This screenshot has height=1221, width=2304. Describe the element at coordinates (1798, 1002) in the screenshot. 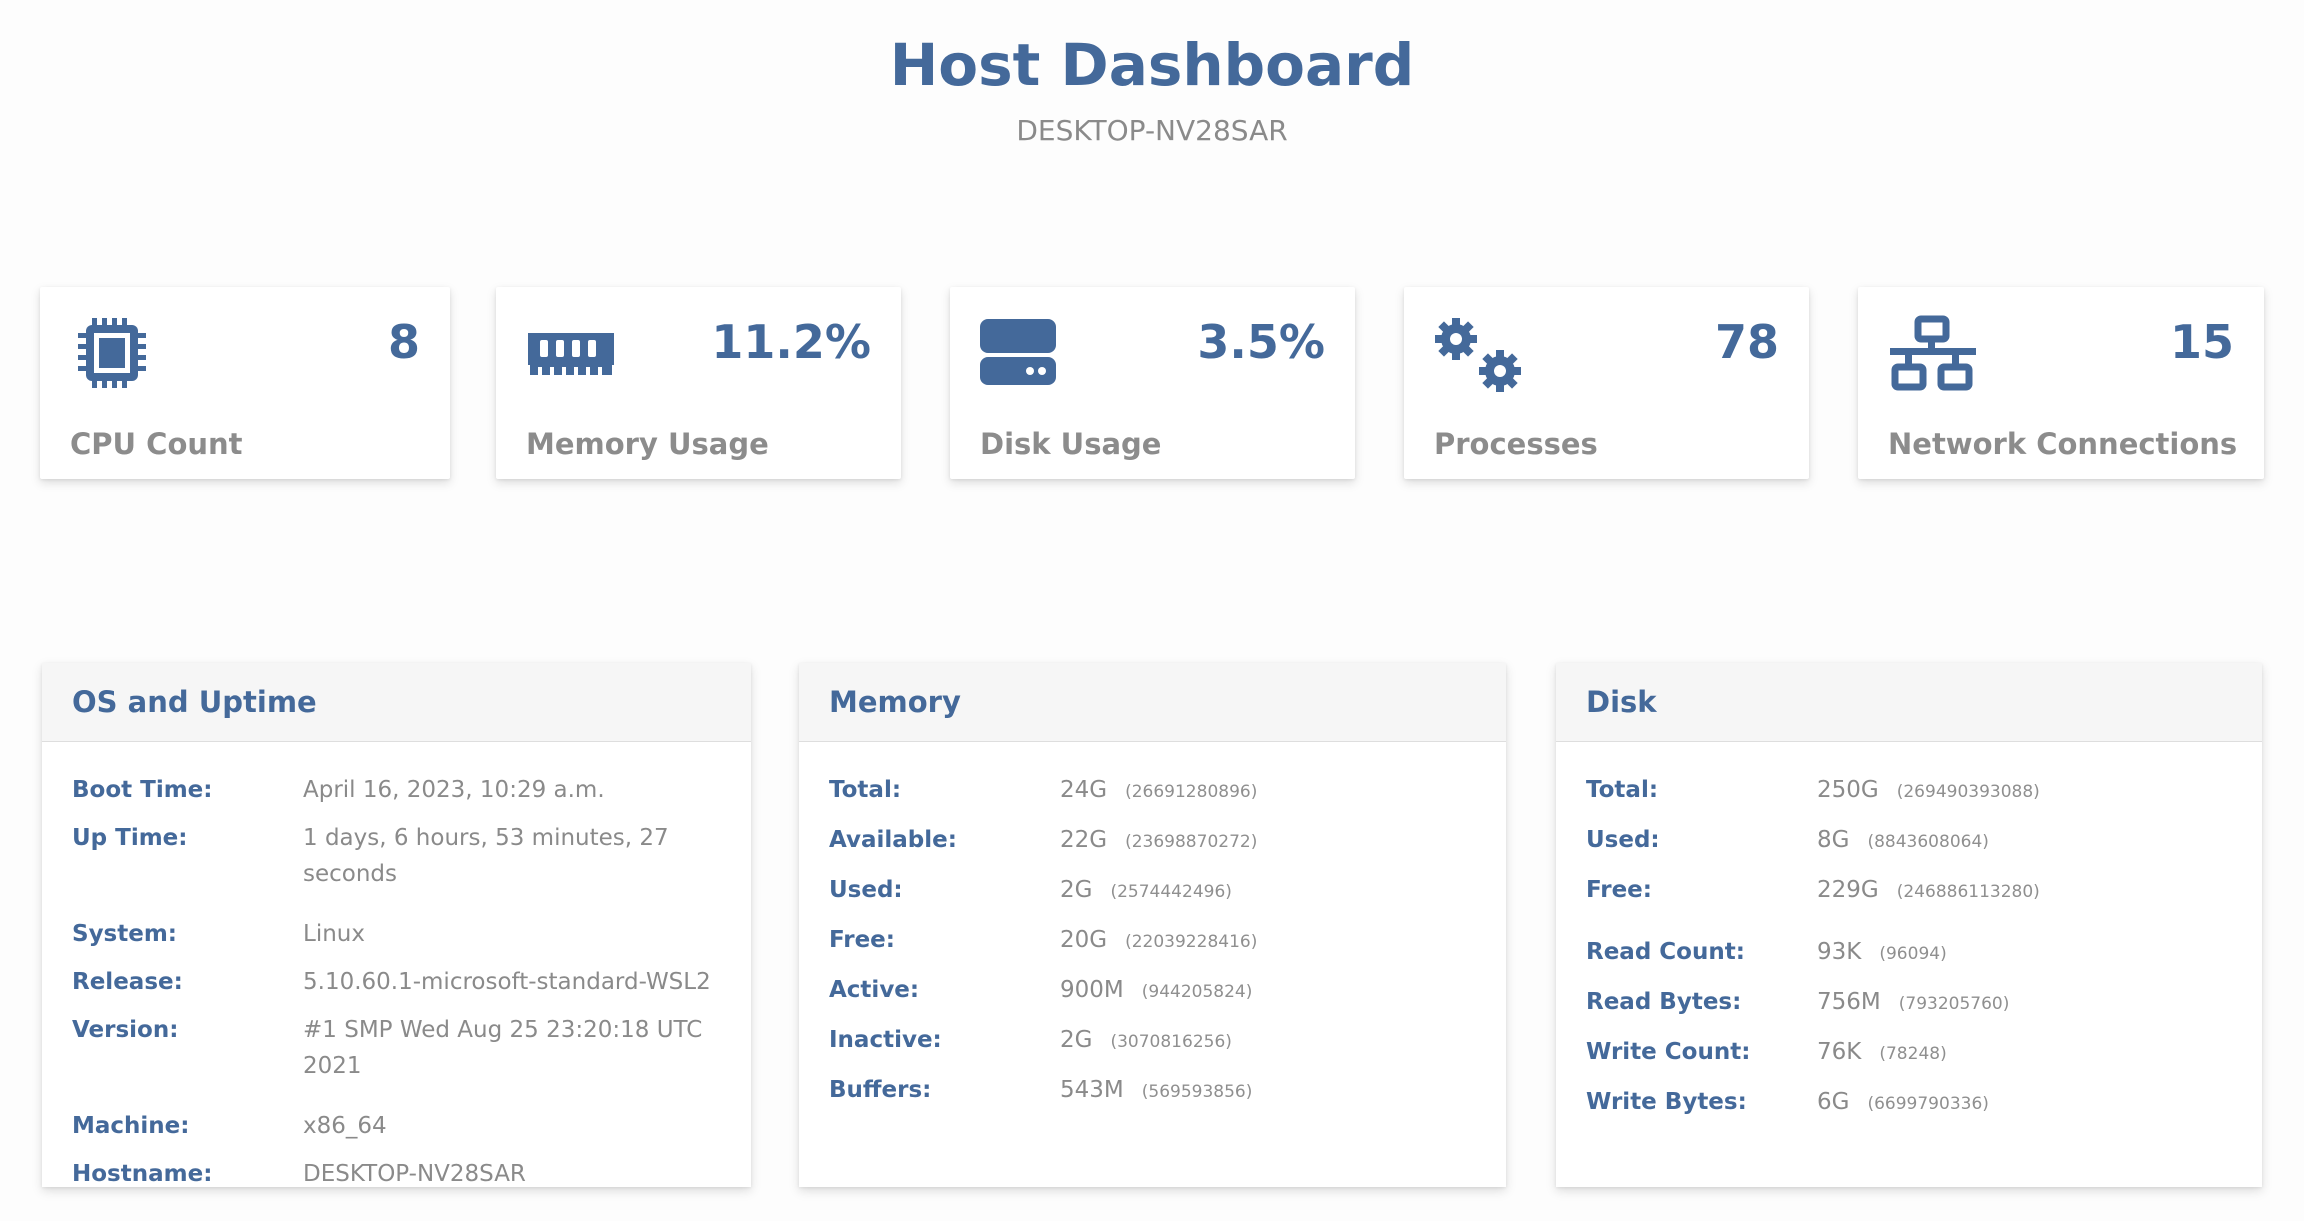

I see `disk-row-read-bytes: Read Bytes: 756M (793205760)` at that location.